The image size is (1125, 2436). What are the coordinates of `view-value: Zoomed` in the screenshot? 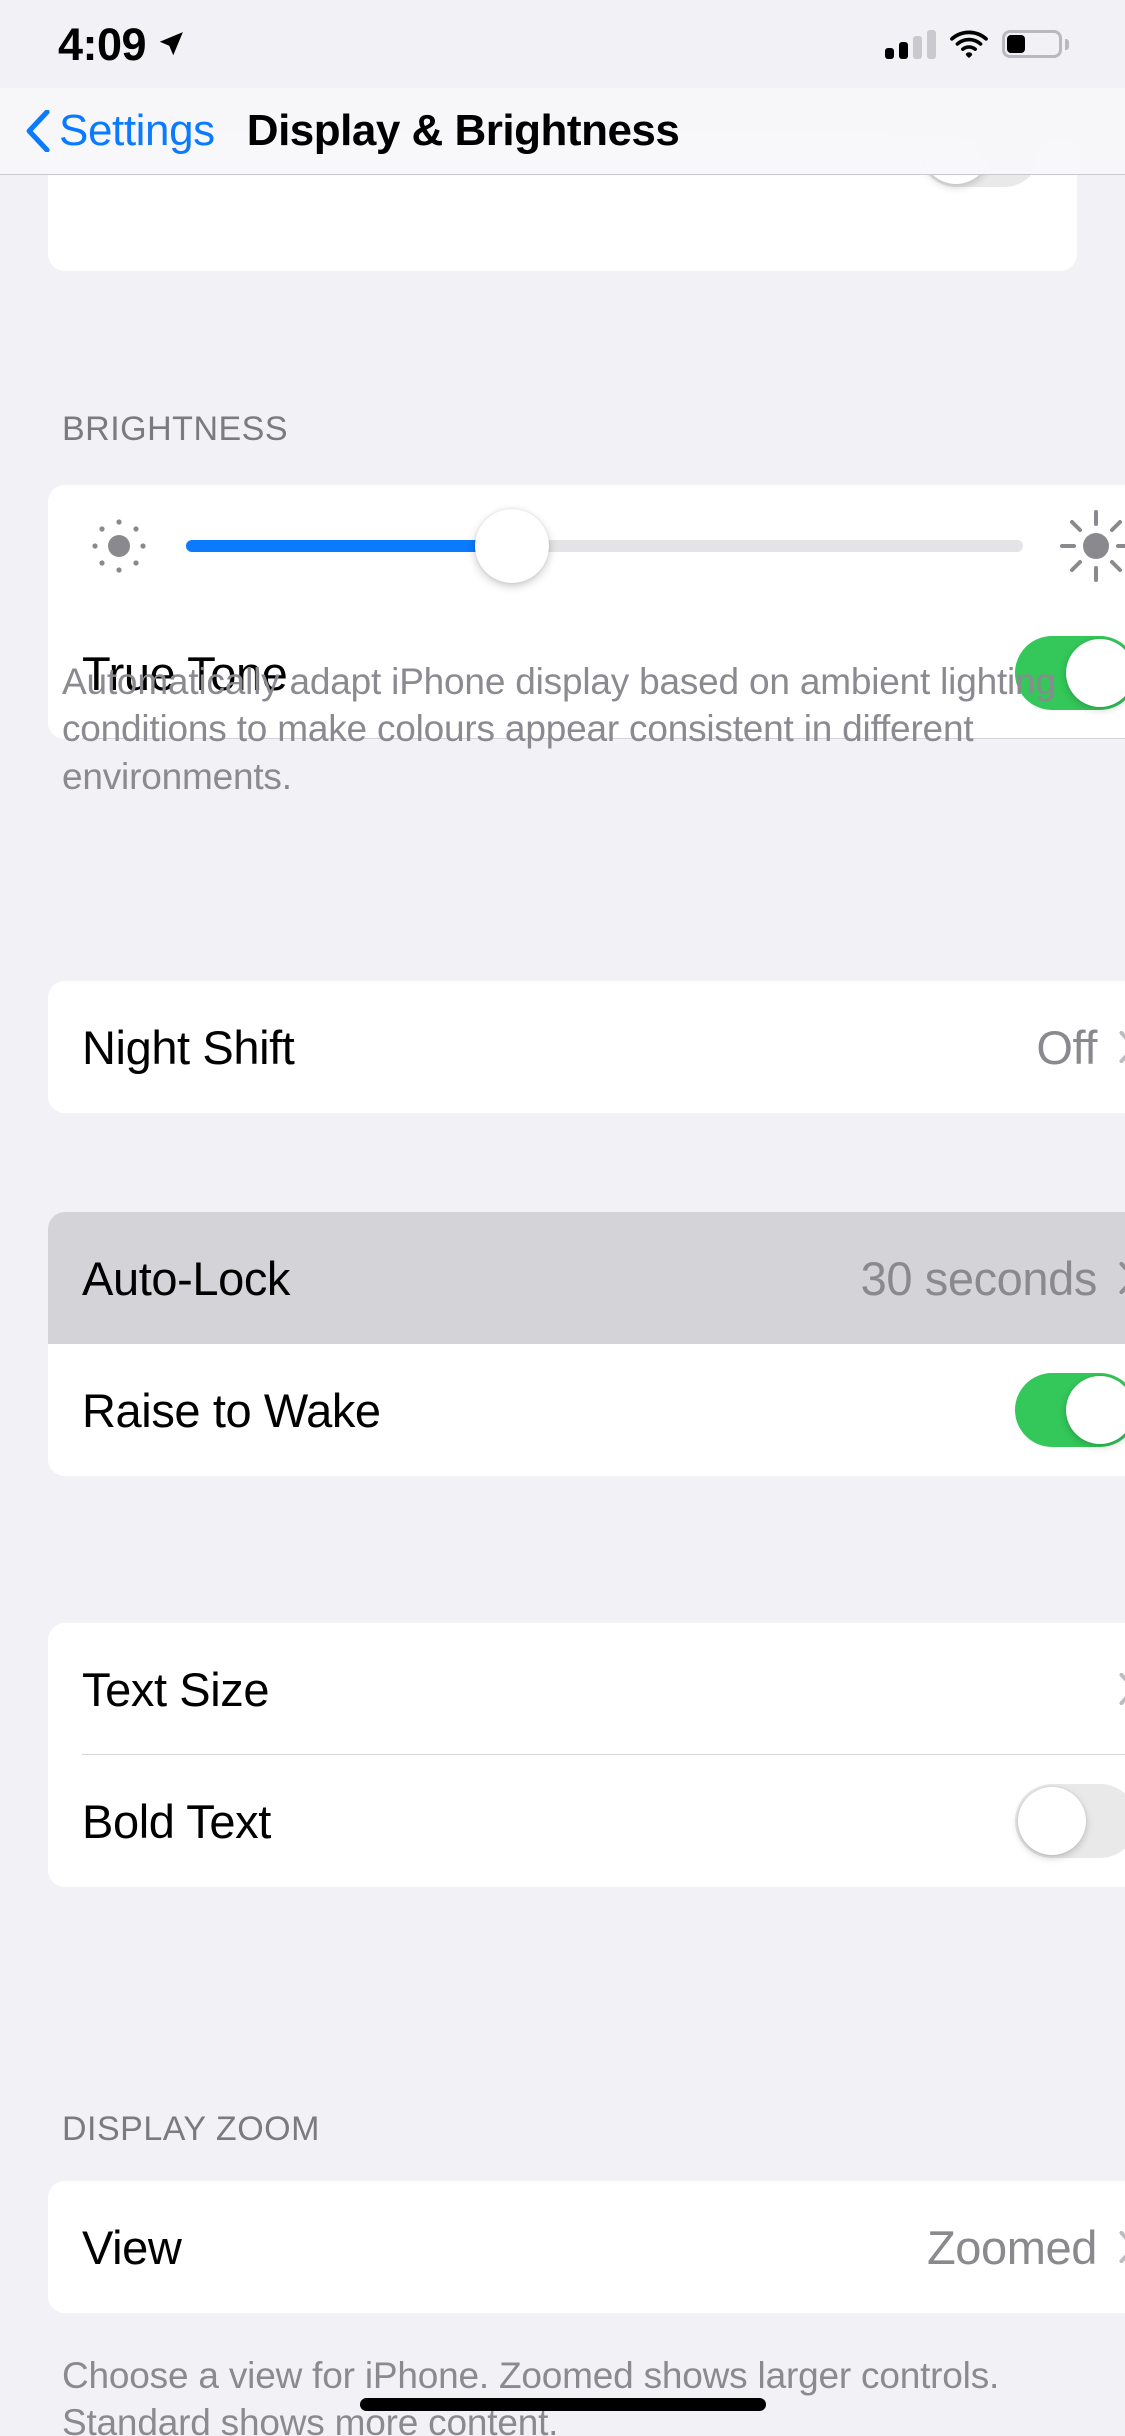 It's located at (1011, 2247).